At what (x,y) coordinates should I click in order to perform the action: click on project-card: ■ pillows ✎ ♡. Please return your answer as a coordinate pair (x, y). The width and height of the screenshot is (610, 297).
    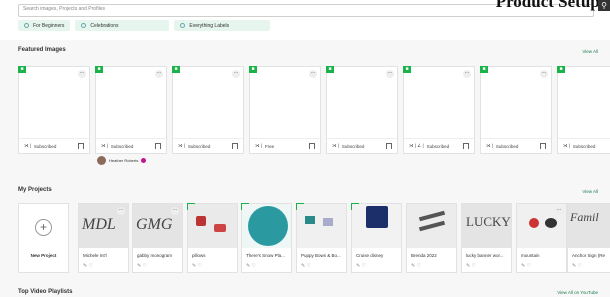
    Looking at the image, I should click on (212, 238).